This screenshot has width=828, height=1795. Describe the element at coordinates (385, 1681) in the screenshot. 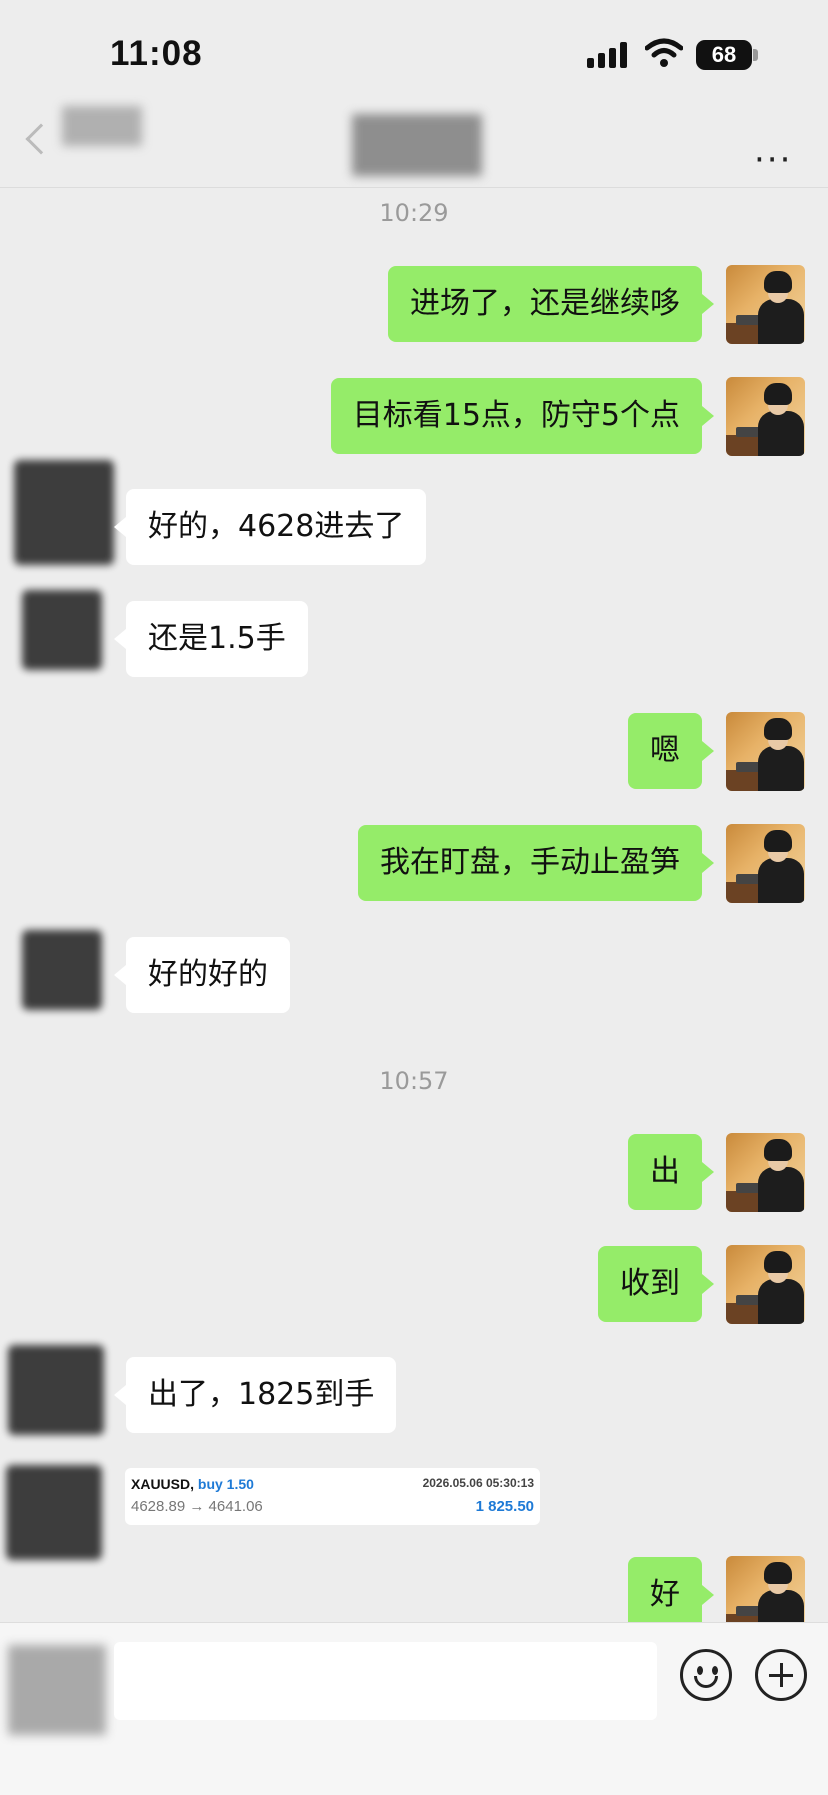

I see `message-input` at that location.